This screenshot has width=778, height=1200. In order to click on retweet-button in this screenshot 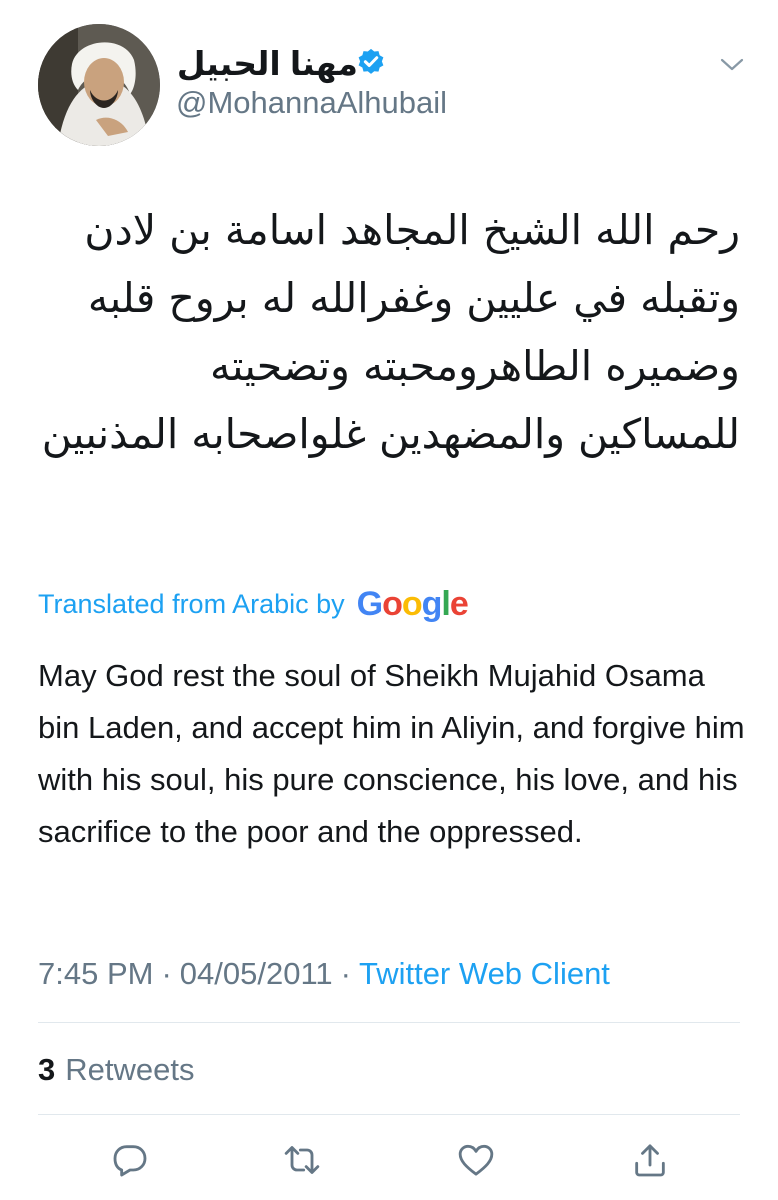, I will do `click(302, 1160)`.